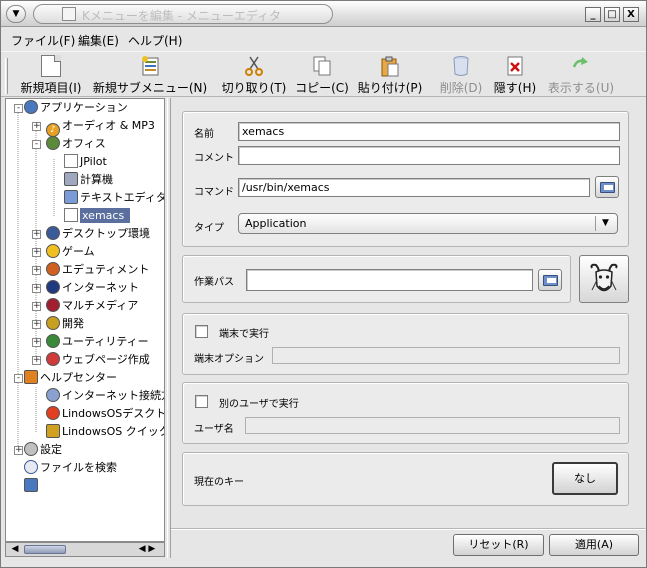  I want to click on window-title: Kメニューを編集 - メニューエディタ, so click(181, 16).